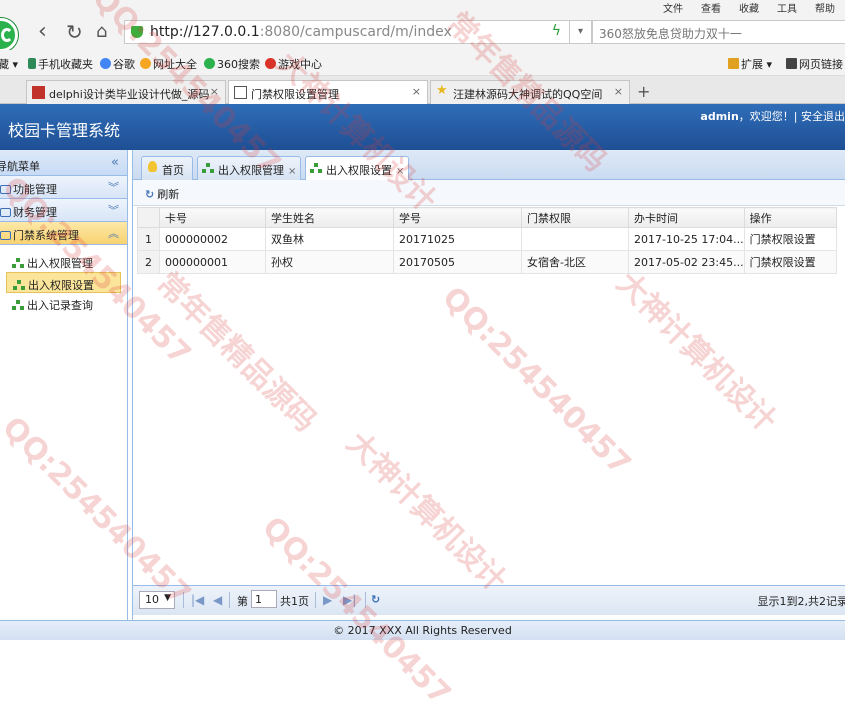 Image resolution: width=845 pixels, height=712 pixels. What do you see at coordinates (113, 233) in the screenshot?
I see `chevron-up-icon: ︽` at bounding box center [113, 233].